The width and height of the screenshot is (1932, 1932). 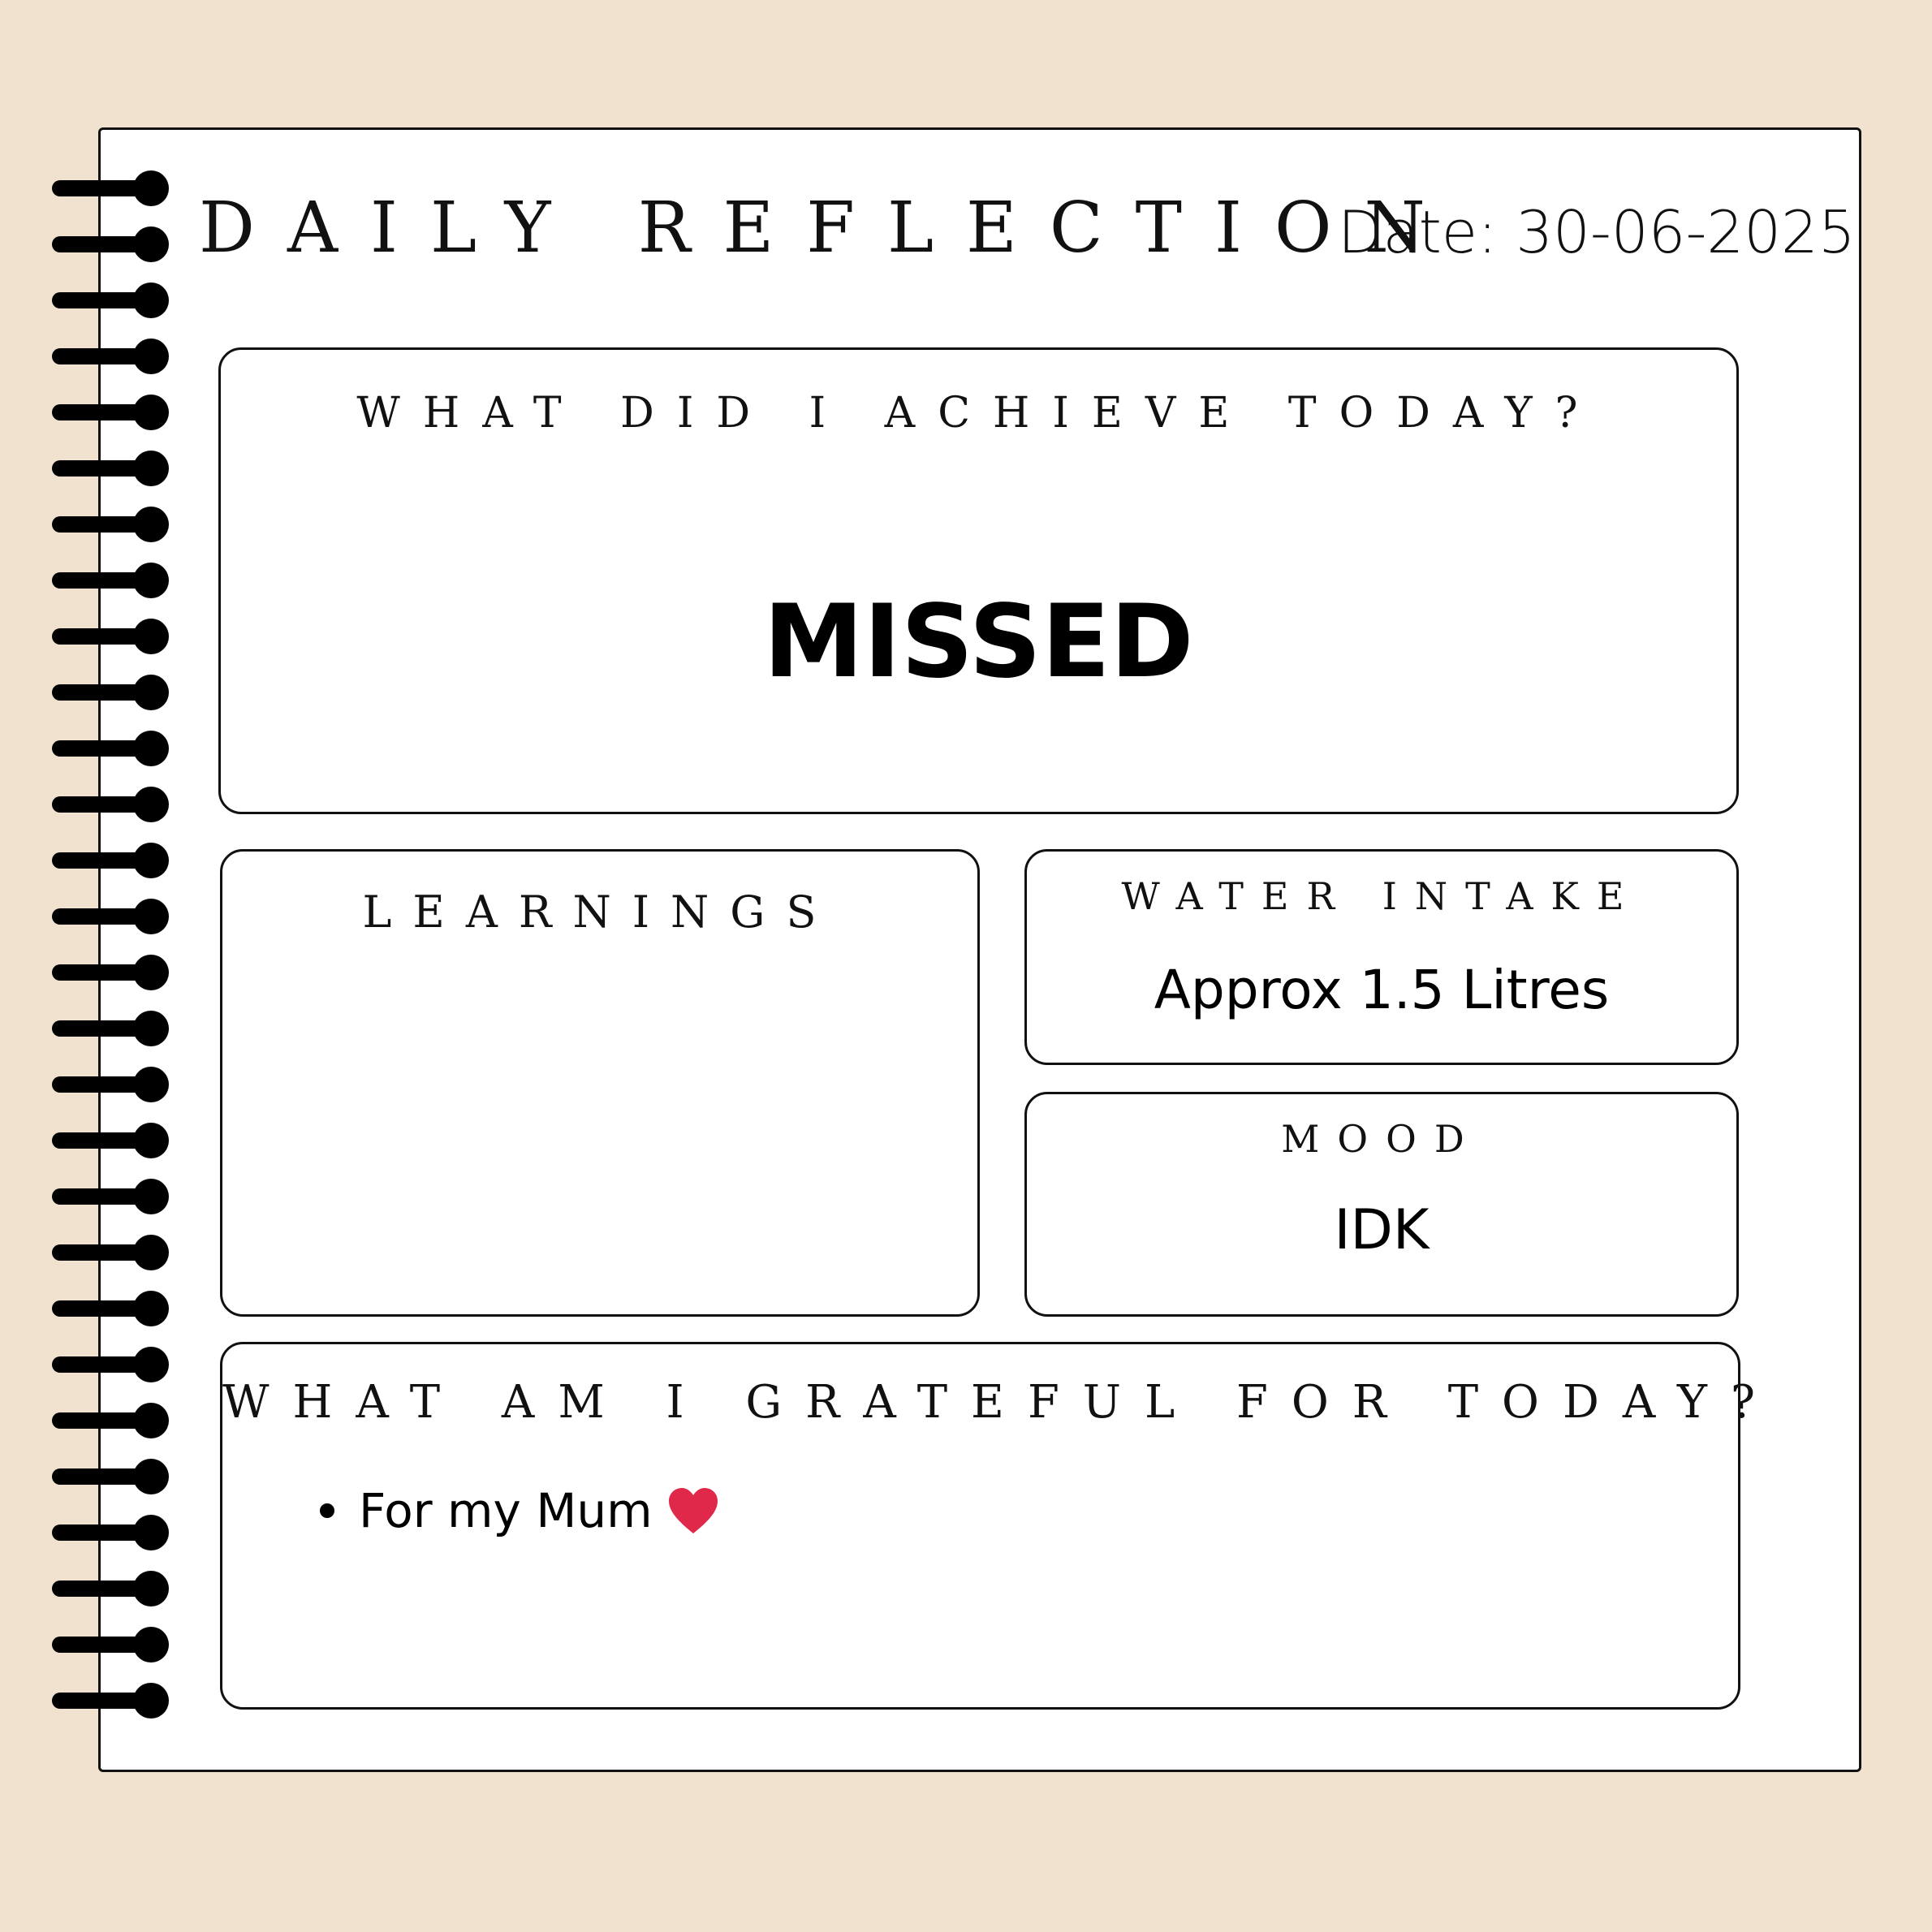 I want to click on water-intake-label: WATER INTAKE, so click(x=1381, y=896).